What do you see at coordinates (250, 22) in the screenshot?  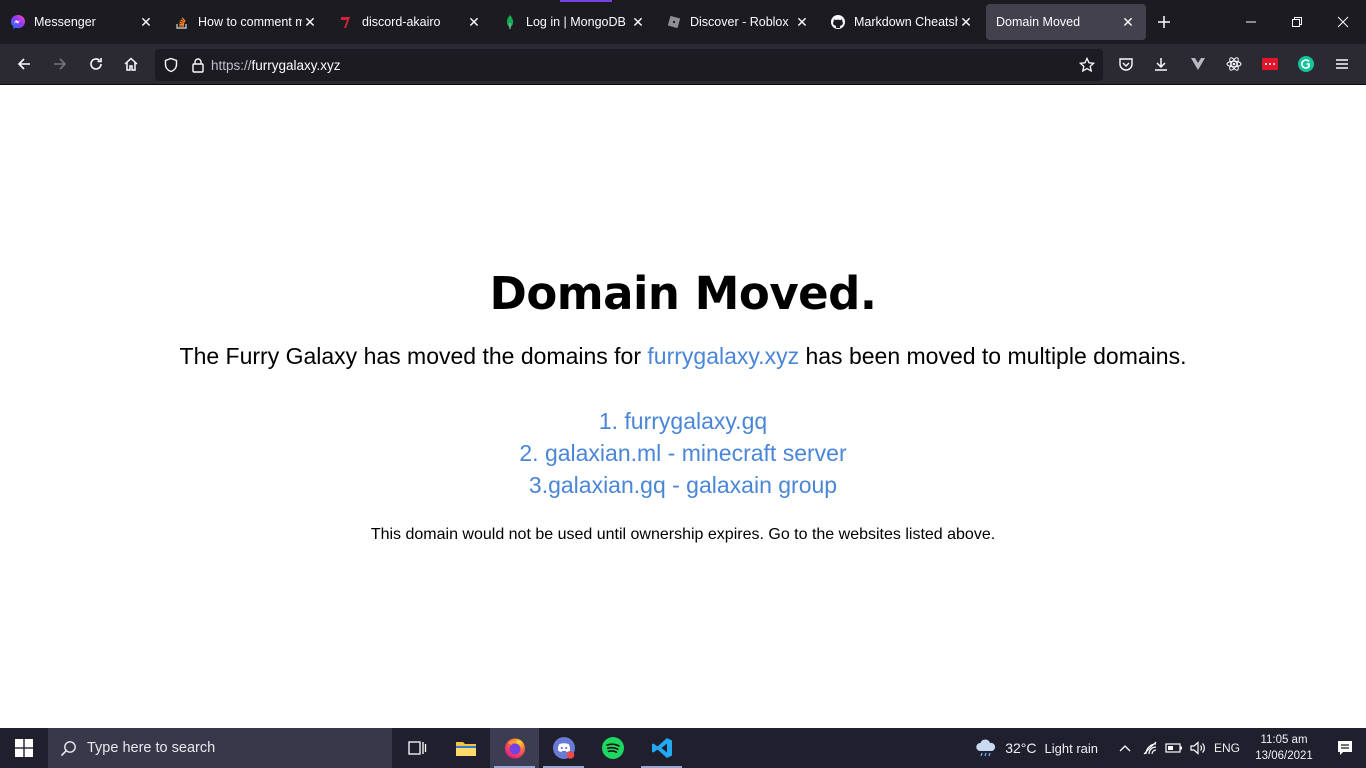 I see `tab-title: How to comment m` at bounding box center [250, 22].